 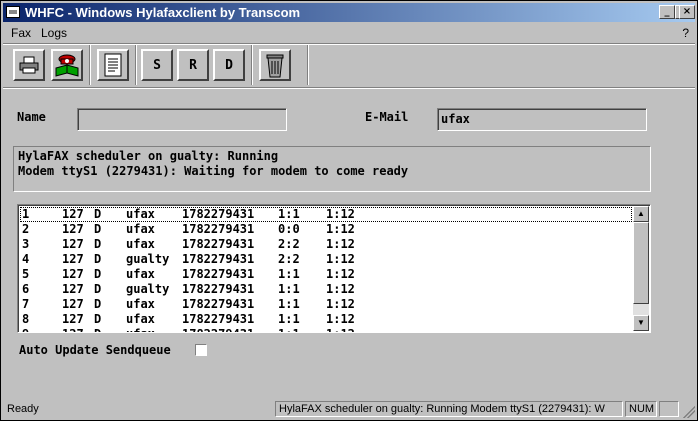 What do you see at coordinates (182, 119) in the screenshot?
I see `name-field` at bounding box center [182, 119].